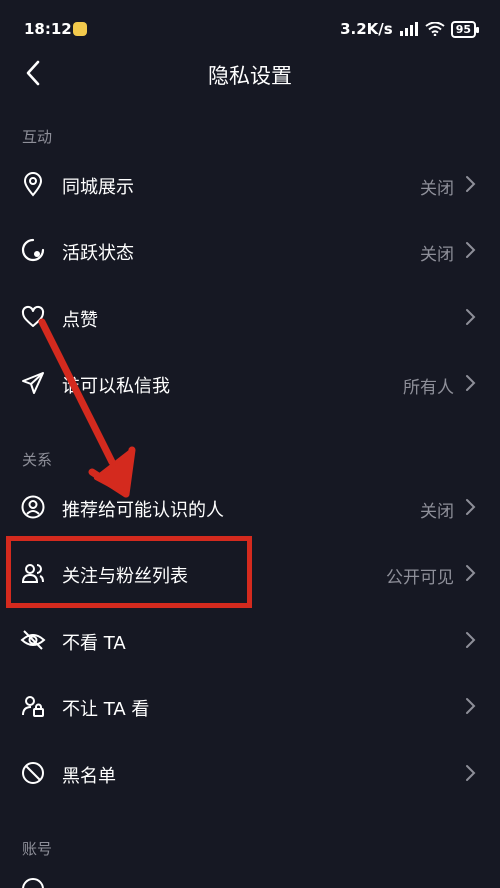 Image resolution: width=500 pixels, height=888 pixels. Describe the element at coordinates (37, 137) in the screenshot. I see `section-label-interaction: 互动` at that location.